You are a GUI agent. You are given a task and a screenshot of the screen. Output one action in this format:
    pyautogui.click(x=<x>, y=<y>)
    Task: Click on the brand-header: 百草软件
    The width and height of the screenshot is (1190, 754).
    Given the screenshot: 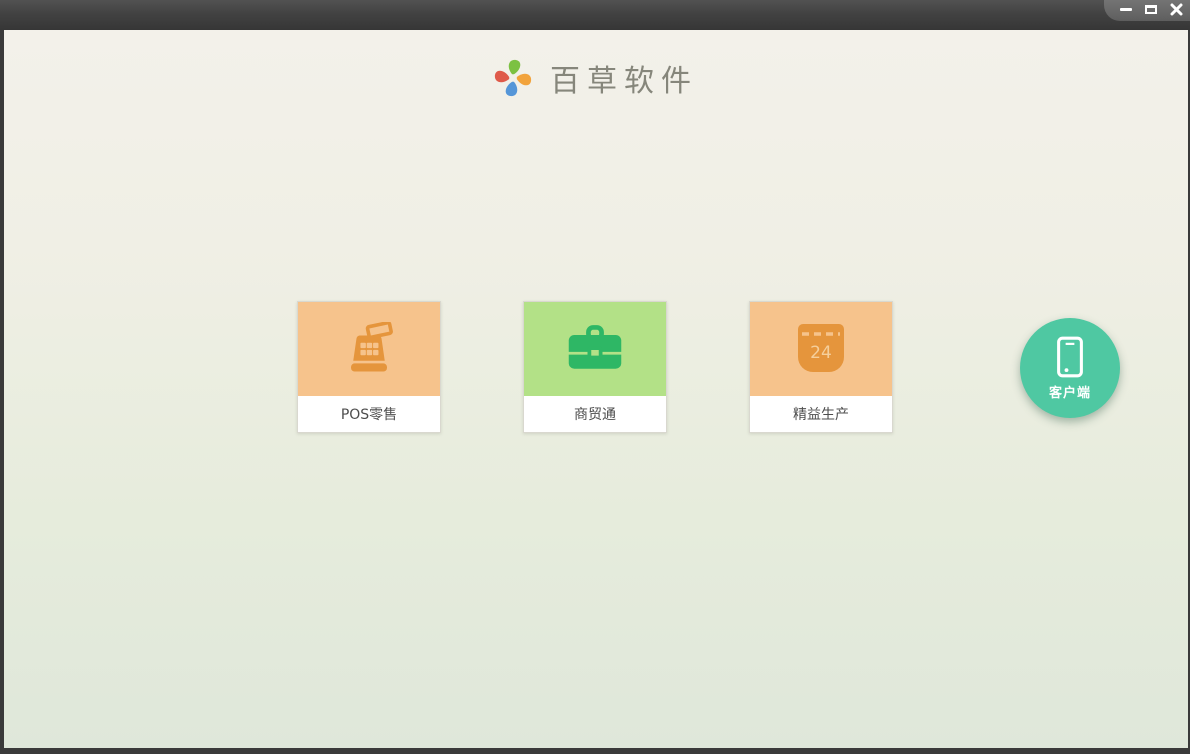 What is the action you would take?
    pyautogui.click(x=596, y=78)
    